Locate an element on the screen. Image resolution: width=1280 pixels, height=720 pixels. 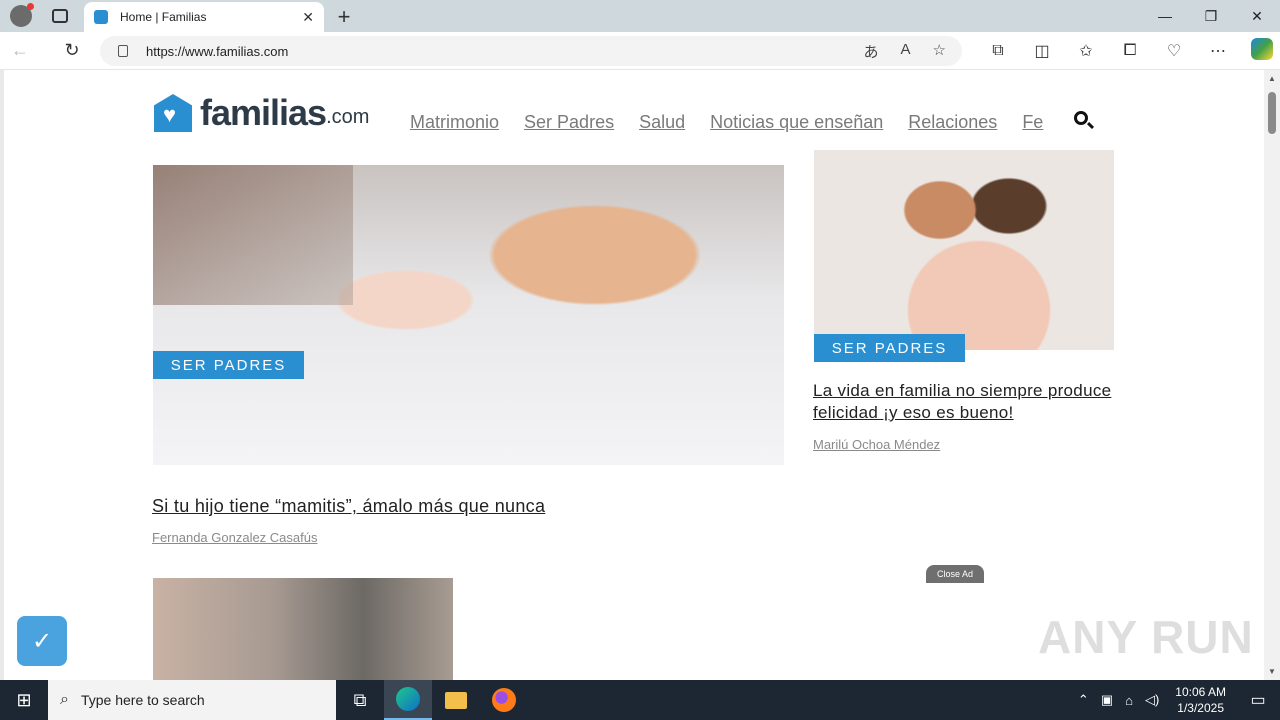
close-ad-button: Close Ad is located at coordinates (955, 574).